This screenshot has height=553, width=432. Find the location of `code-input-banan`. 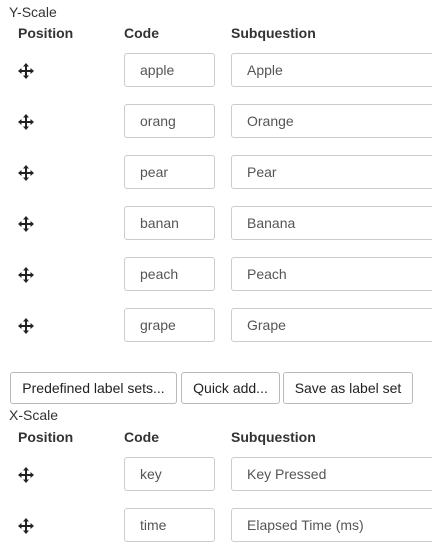

code-input-banan is located at coordinates (169, 223).